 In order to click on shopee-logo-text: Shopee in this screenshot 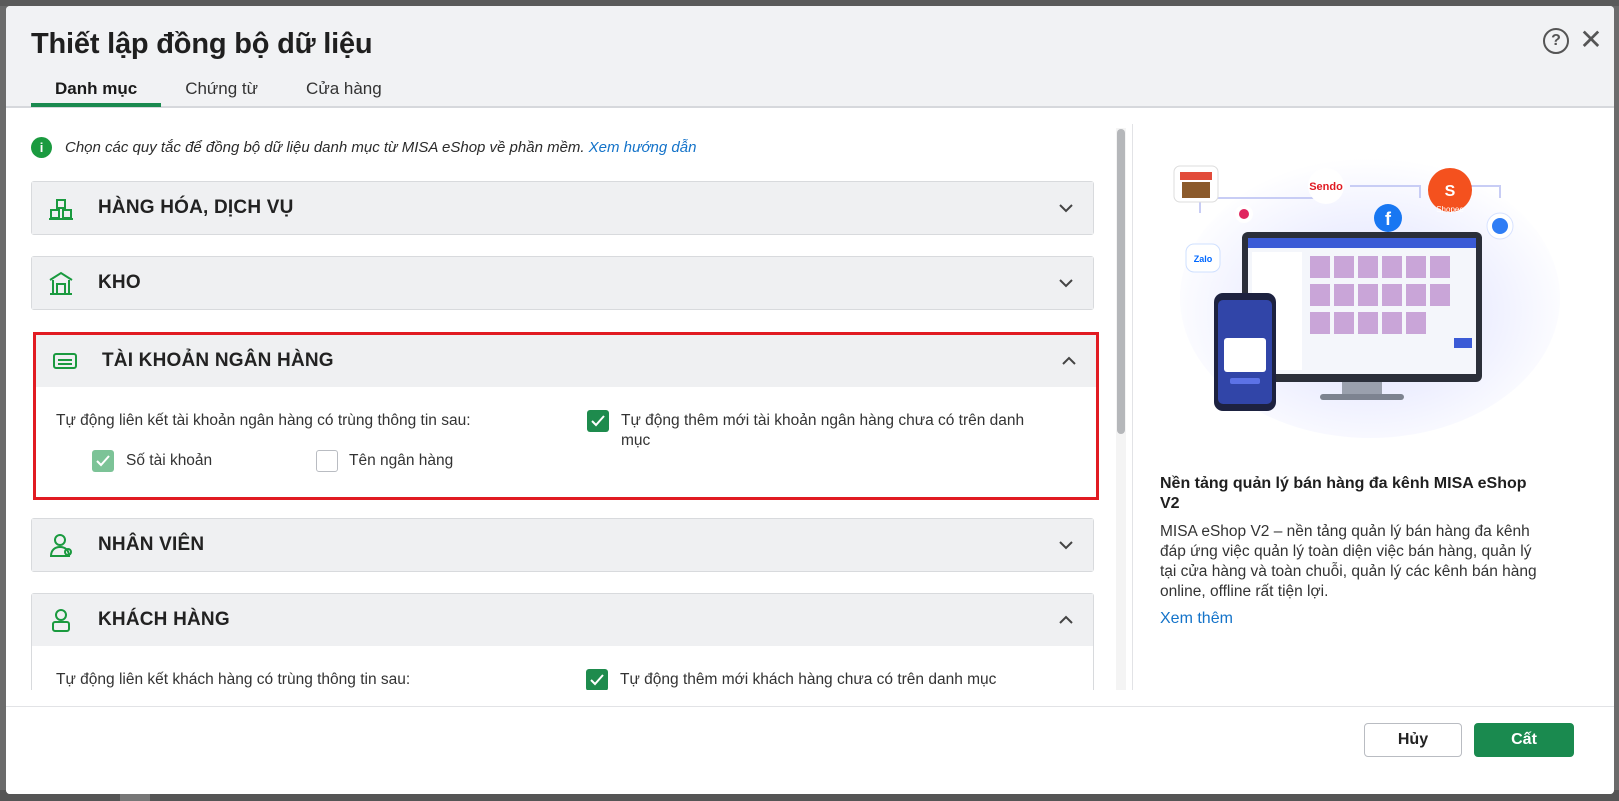, I will do `click(1450, 209)`.